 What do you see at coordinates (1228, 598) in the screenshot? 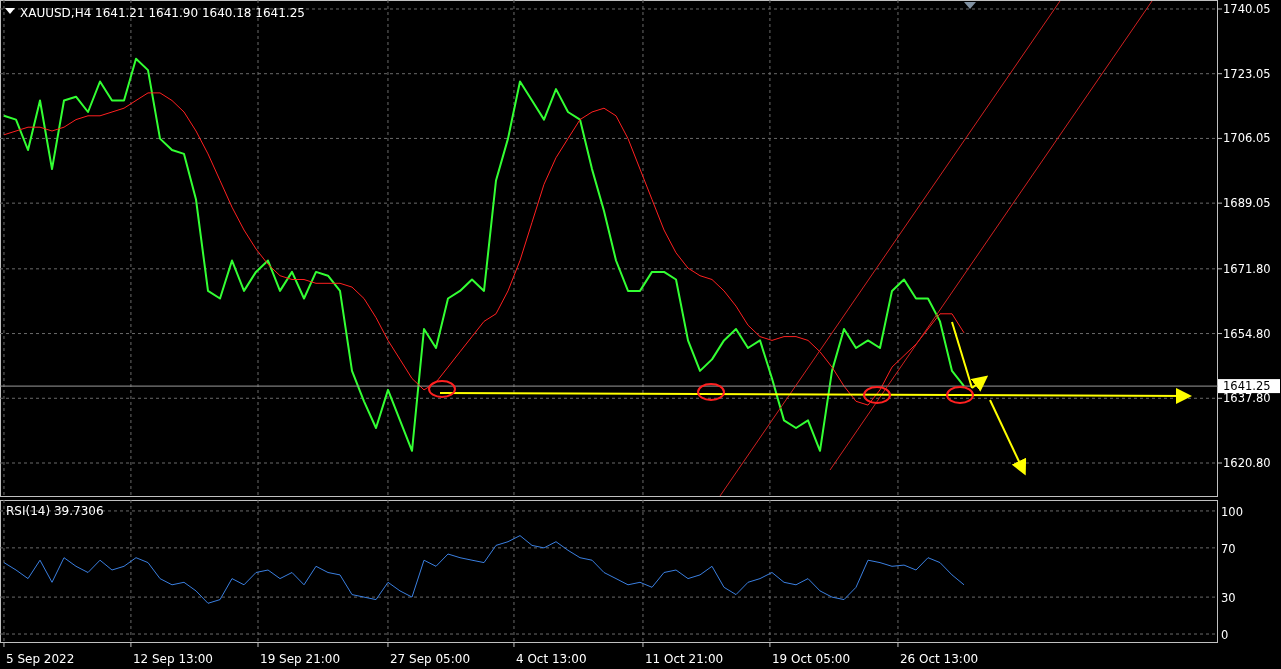
I see `rsi-tick-label: 30` at bounding box center [1228, 598].